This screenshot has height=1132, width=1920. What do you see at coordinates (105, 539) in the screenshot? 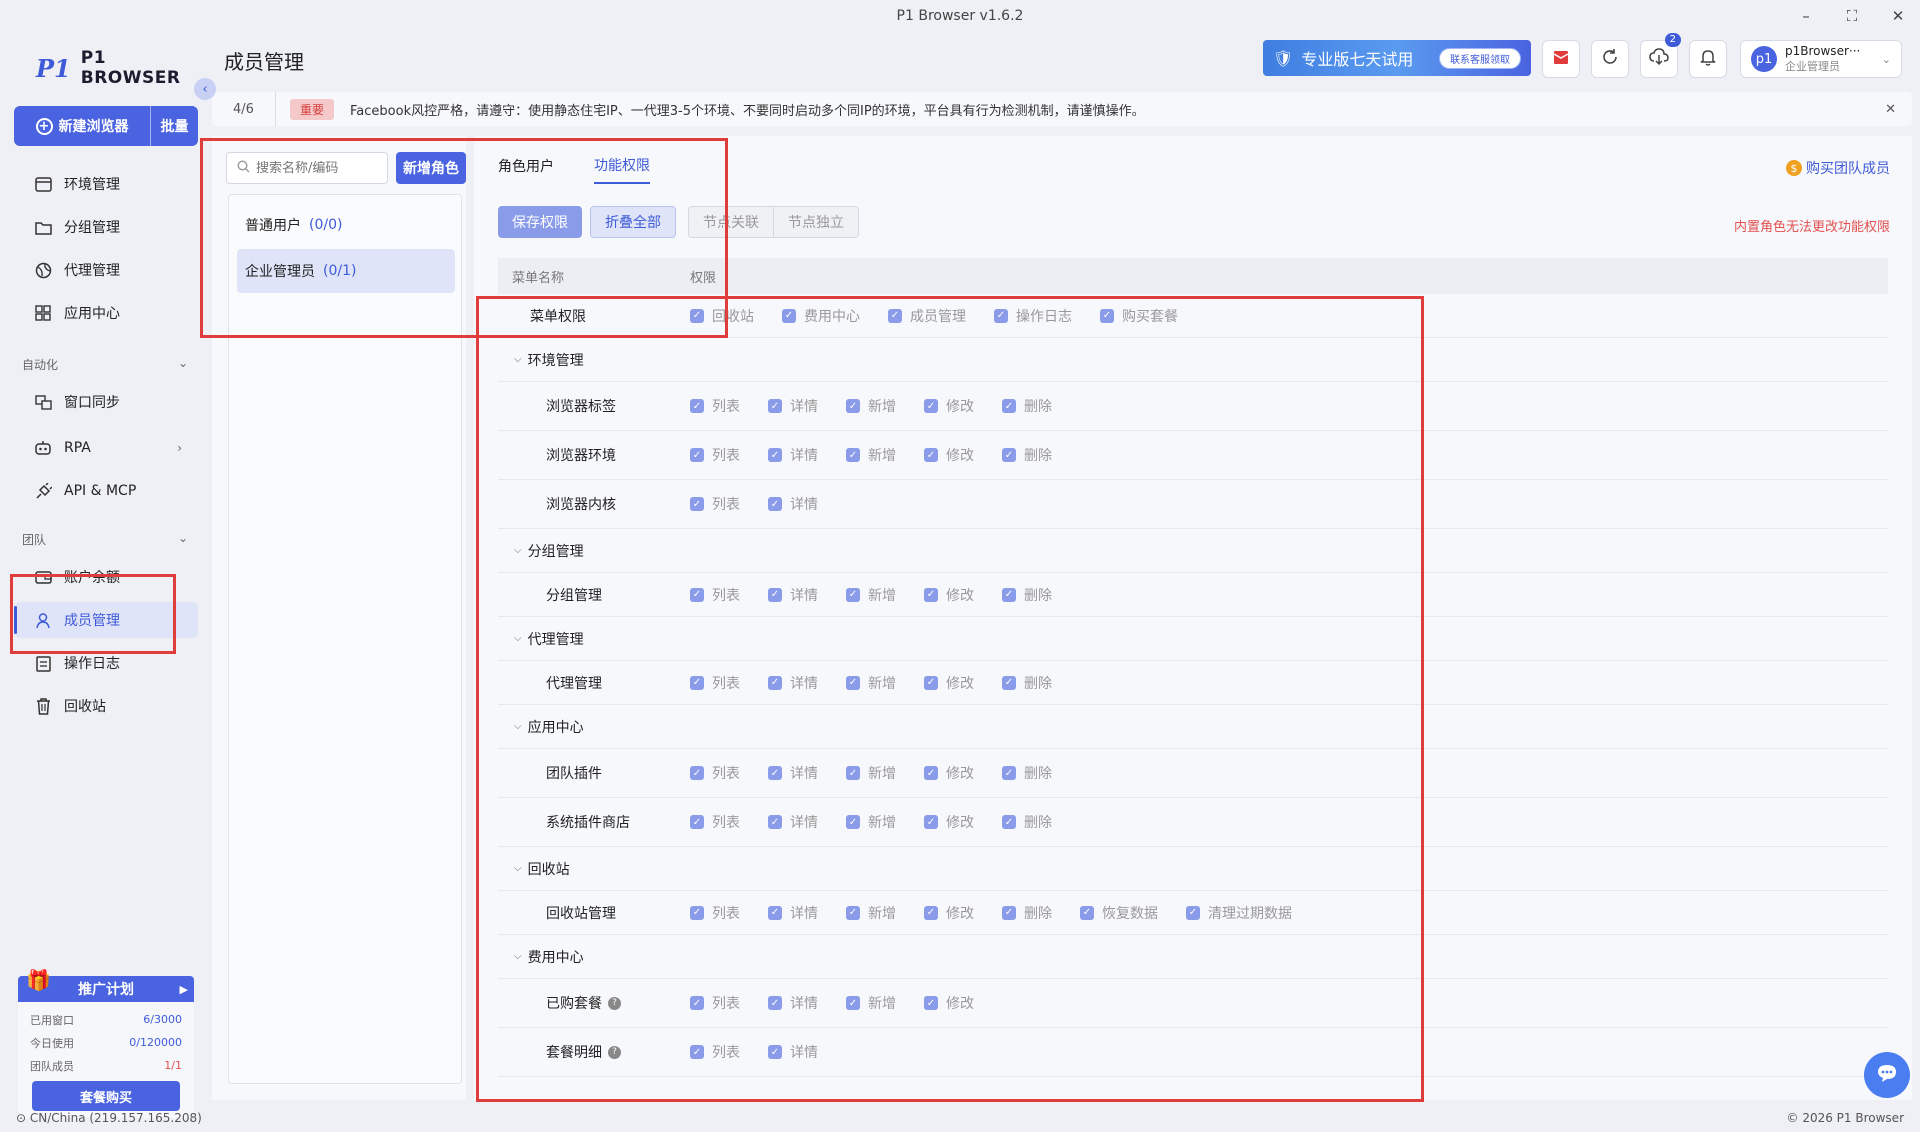
I see `section-team: 团队 ⌄` at bounding box center [105, 539].